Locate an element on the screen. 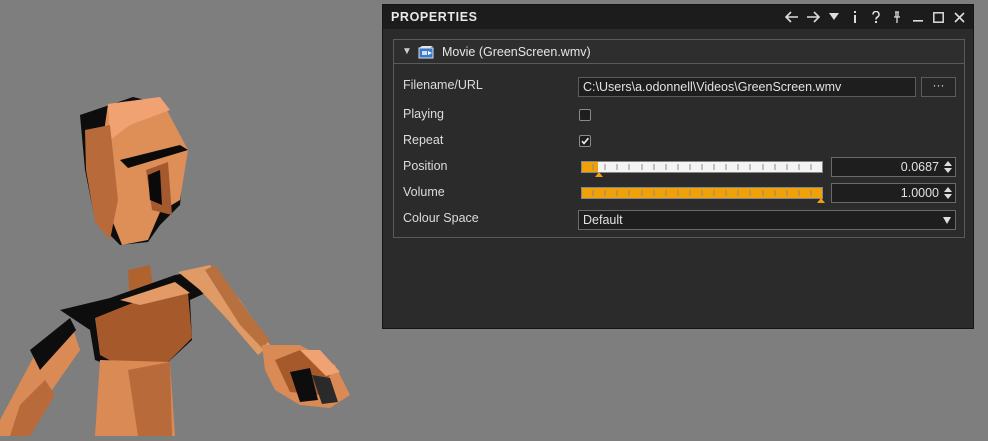  position-row: Position 0.0687 is located at coordinates (679, 167).